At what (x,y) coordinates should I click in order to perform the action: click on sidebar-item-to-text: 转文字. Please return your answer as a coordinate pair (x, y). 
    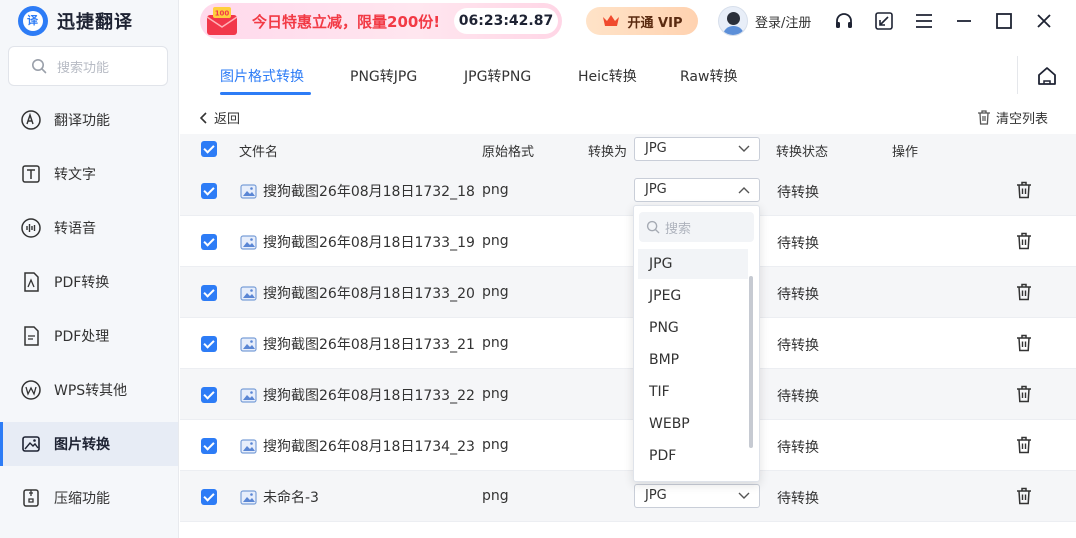
    Looking at the image, I should click on (89, 174).